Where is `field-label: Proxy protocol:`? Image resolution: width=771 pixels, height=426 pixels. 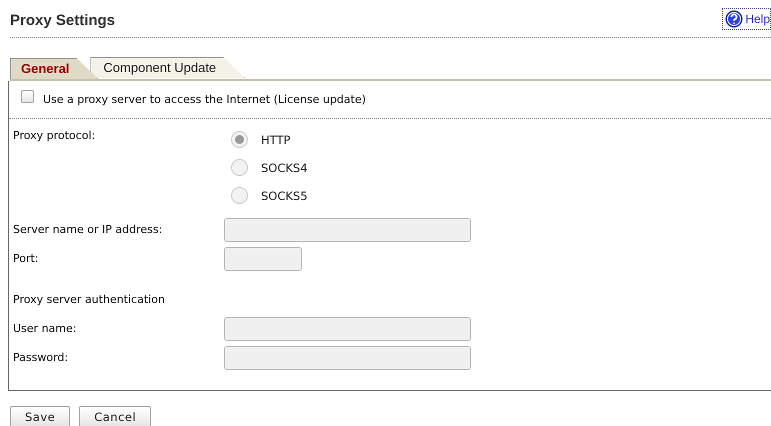
field-label: Proxy protocol: is located at coordinates (54, 135).